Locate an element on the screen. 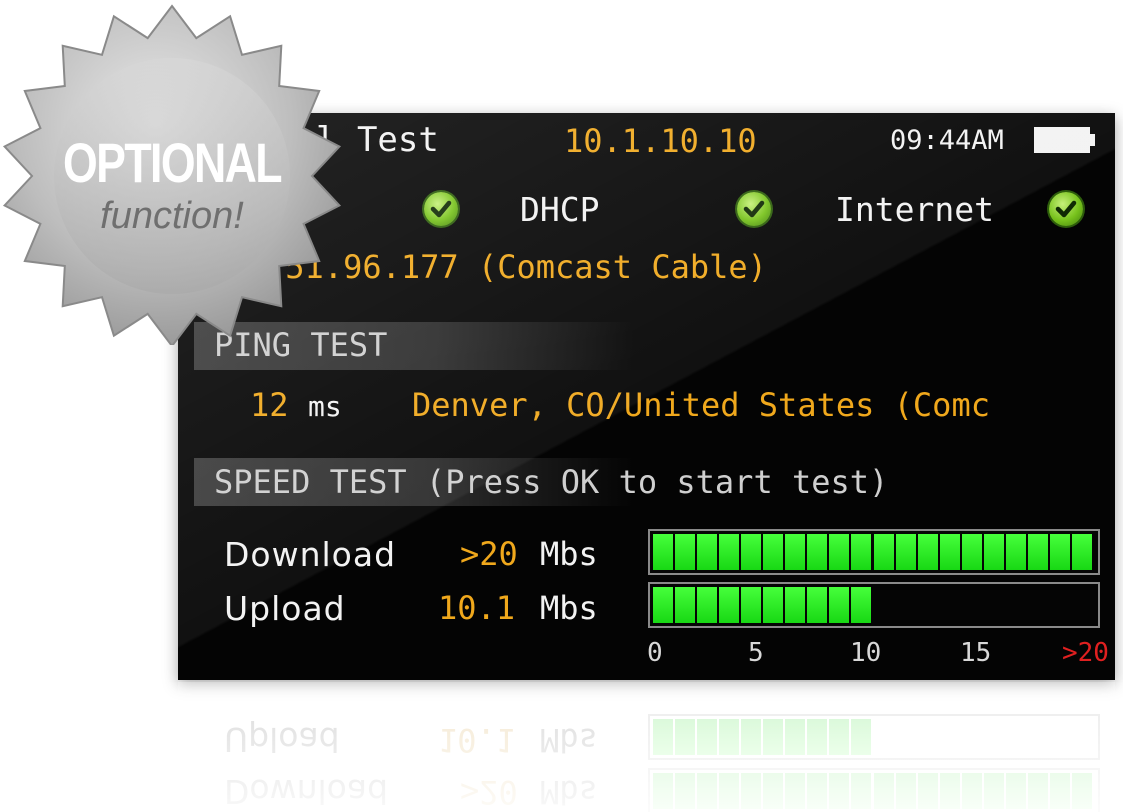  scale-tick-15: 15 is located at coordinates (976, 653).